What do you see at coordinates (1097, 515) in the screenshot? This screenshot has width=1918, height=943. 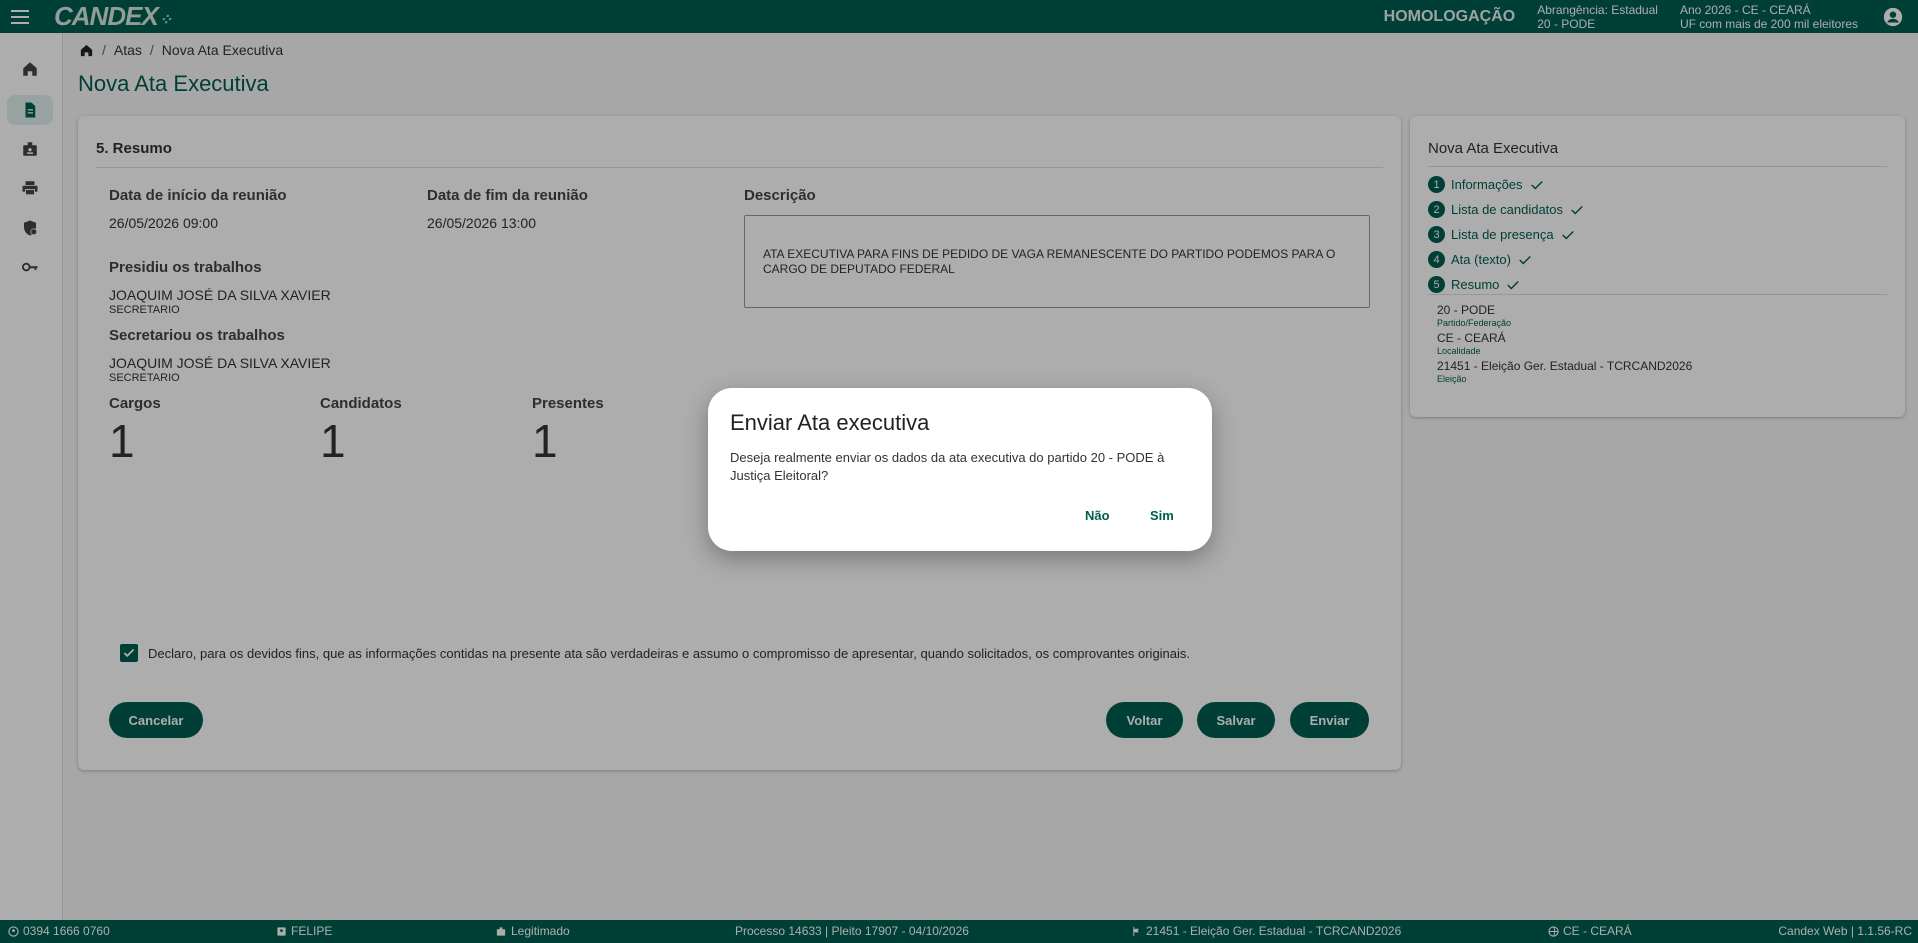 I see `dialog-no-button: Não` at bounding box center [1097, 515].